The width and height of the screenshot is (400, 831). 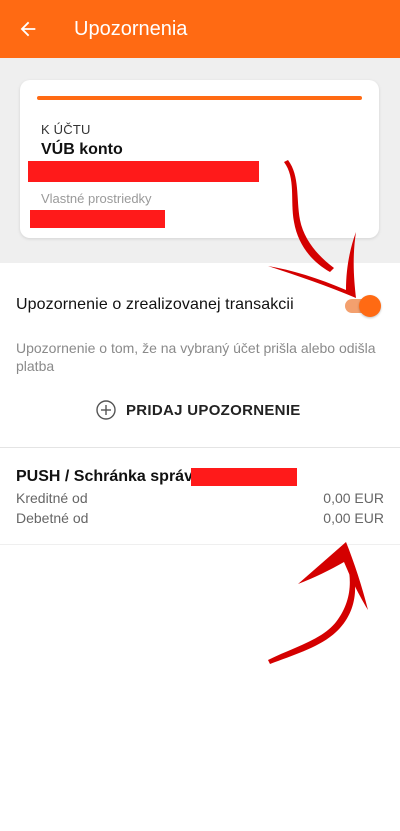 I want to click on push-title: PUSH / Schránka správ, so click(x=104, y=476).